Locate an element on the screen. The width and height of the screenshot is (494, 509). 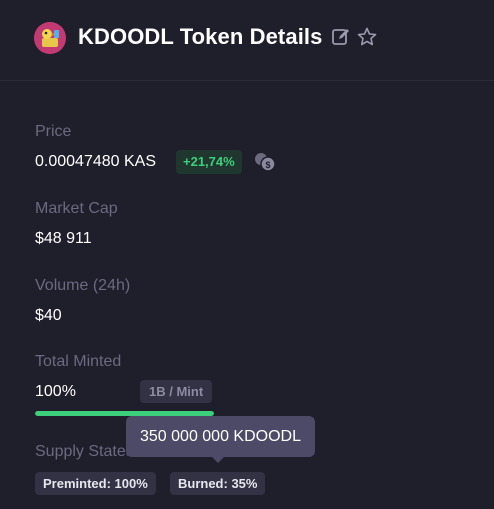
volume-label: Volume (24h) is located at coordinates (83, 285).